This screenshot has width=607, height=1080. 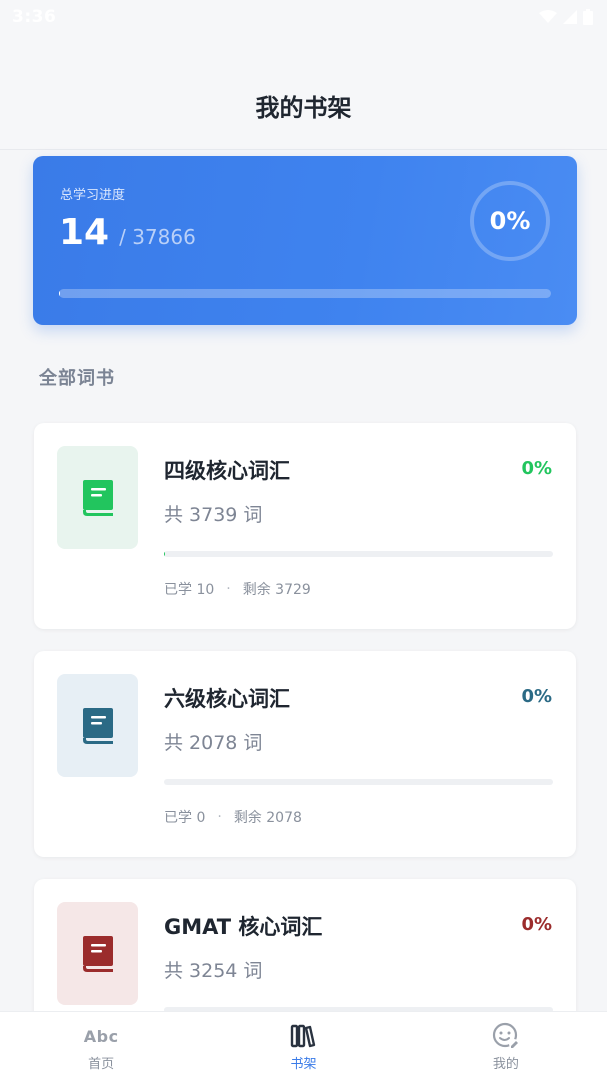 What do you see at coordinates (189, 590) in the screenshot?
I see `book-learned: 已学 10` at bounding box center [189, 590].